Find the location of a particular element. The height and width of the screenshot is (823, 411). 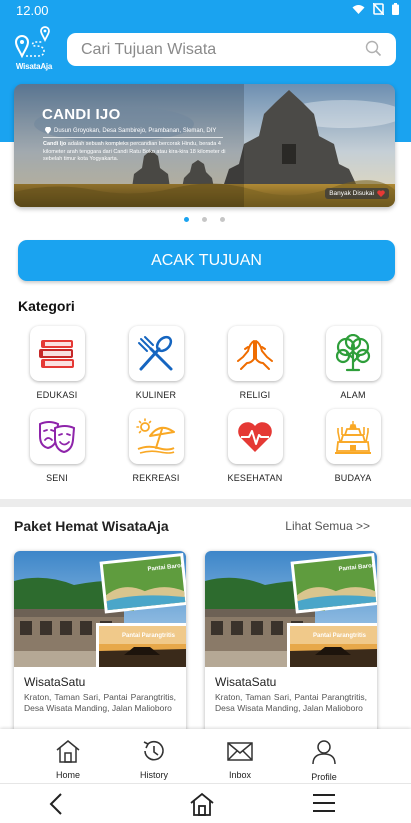

battery-icon is located at coordinates (395, 9).